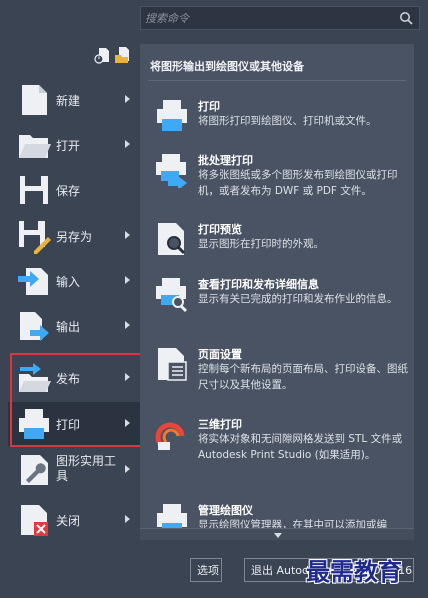 This screenshot has width=428, height=598. Describe the element at coordinates (277, 80) in the screenshot. I see `divider` at that location.